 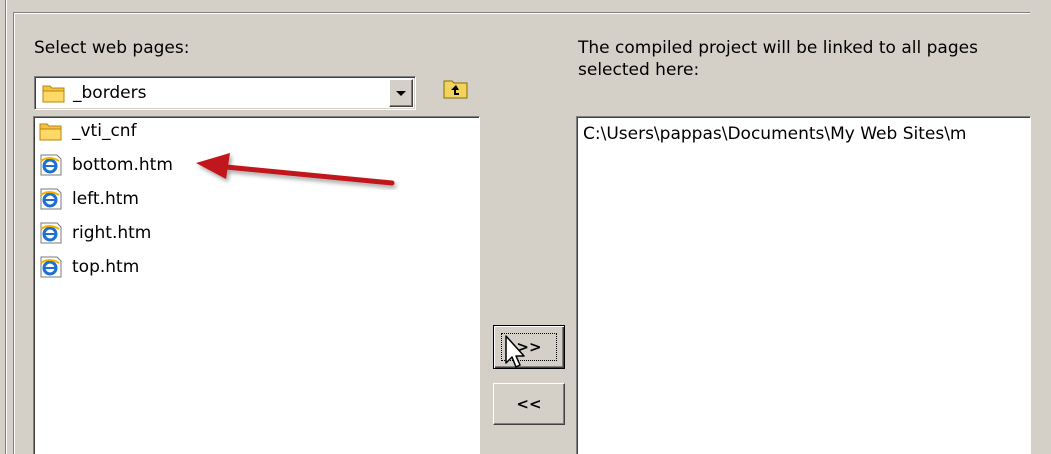 What do you see at coordinates (105, 199) in the screenshot?
I see `list-item-label: left.htm` at bounding box center [105, 199].